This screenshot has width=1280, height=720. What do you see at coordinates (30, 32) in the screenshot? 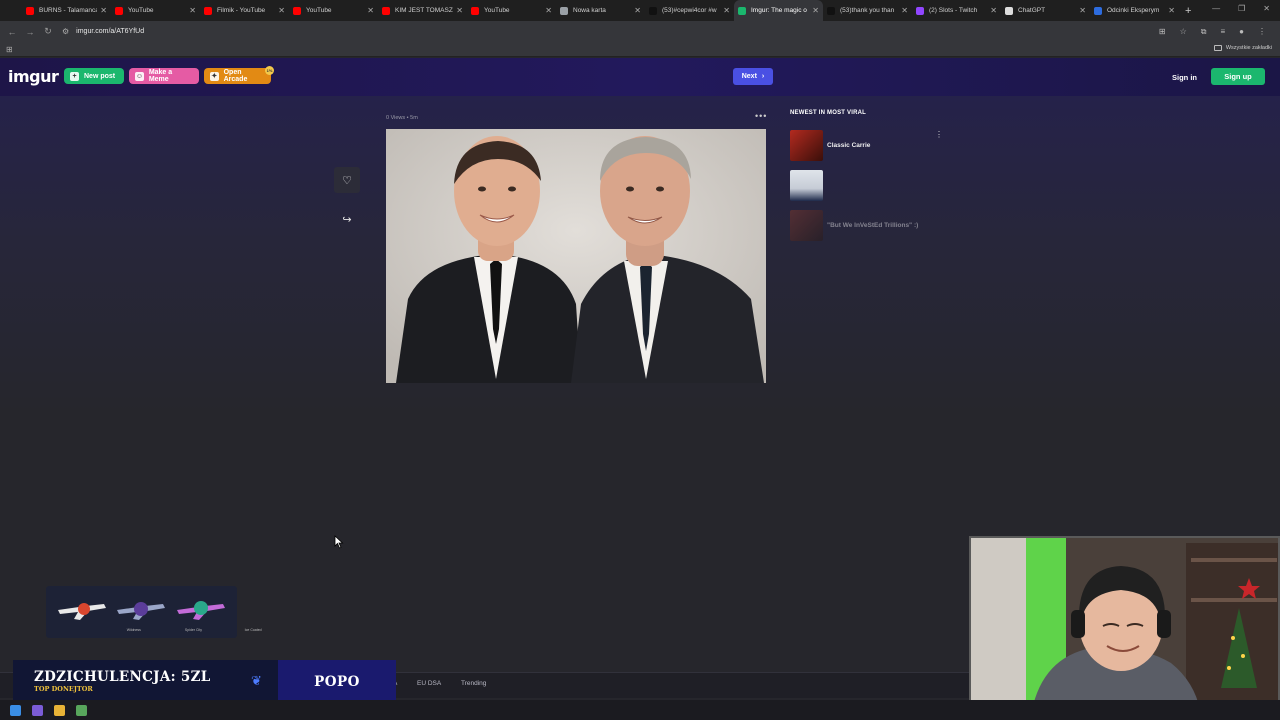
I see `forward-icon: →` at bounding box center [30, 32].